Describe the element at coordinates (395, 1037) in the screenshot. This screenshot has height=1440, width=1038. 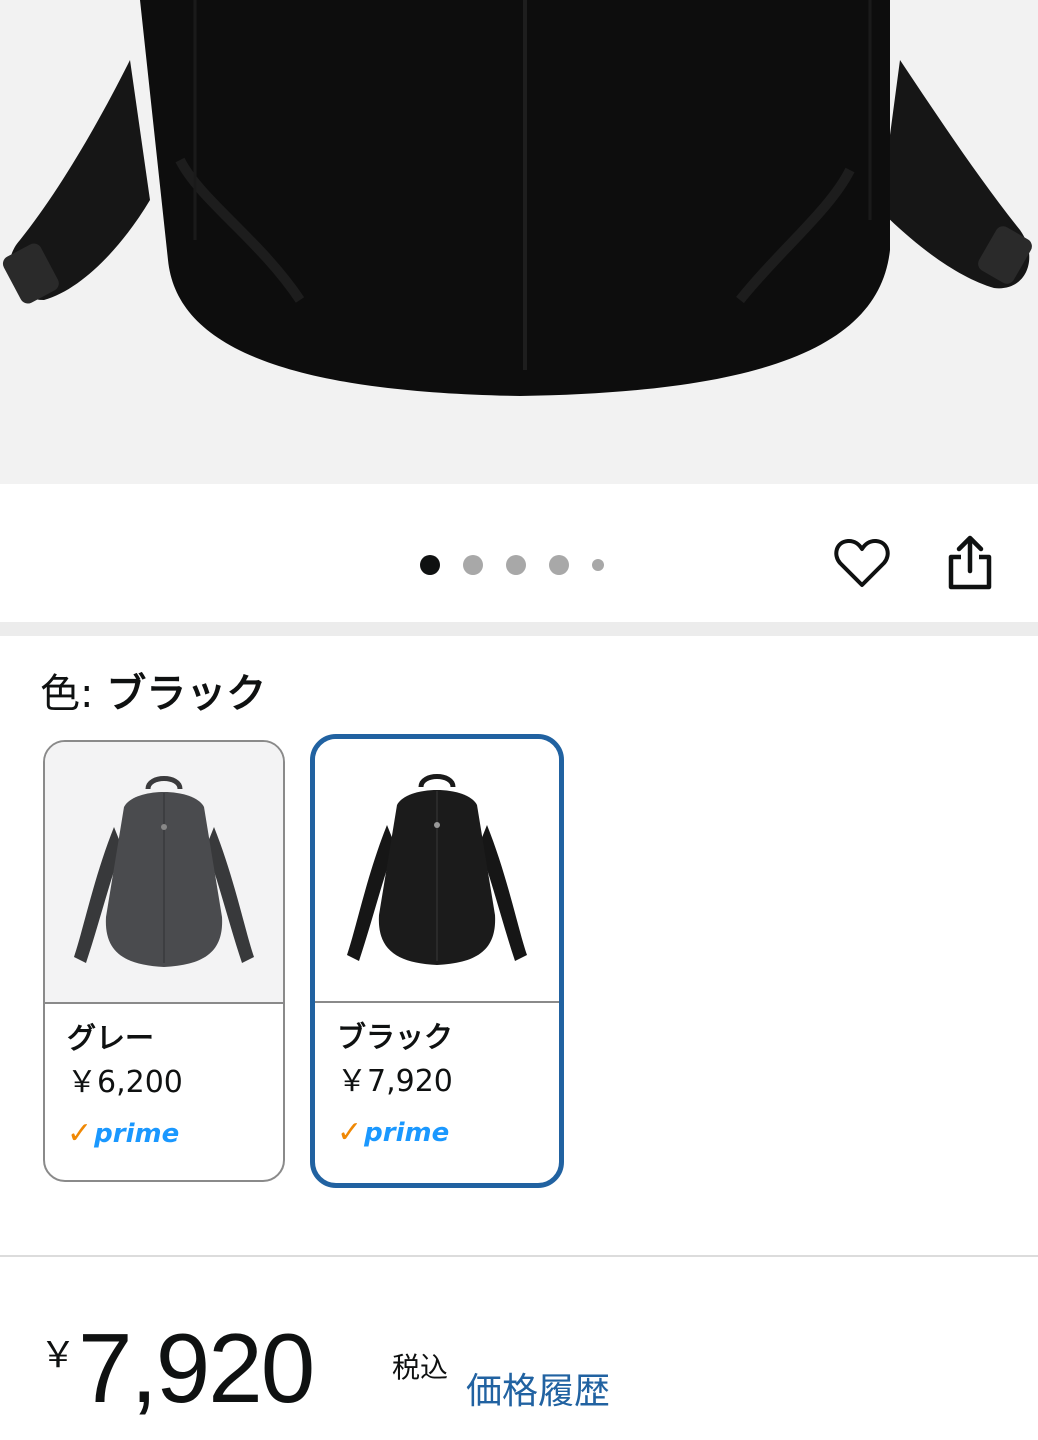
I see `color-option-name: ブラック` at that location.